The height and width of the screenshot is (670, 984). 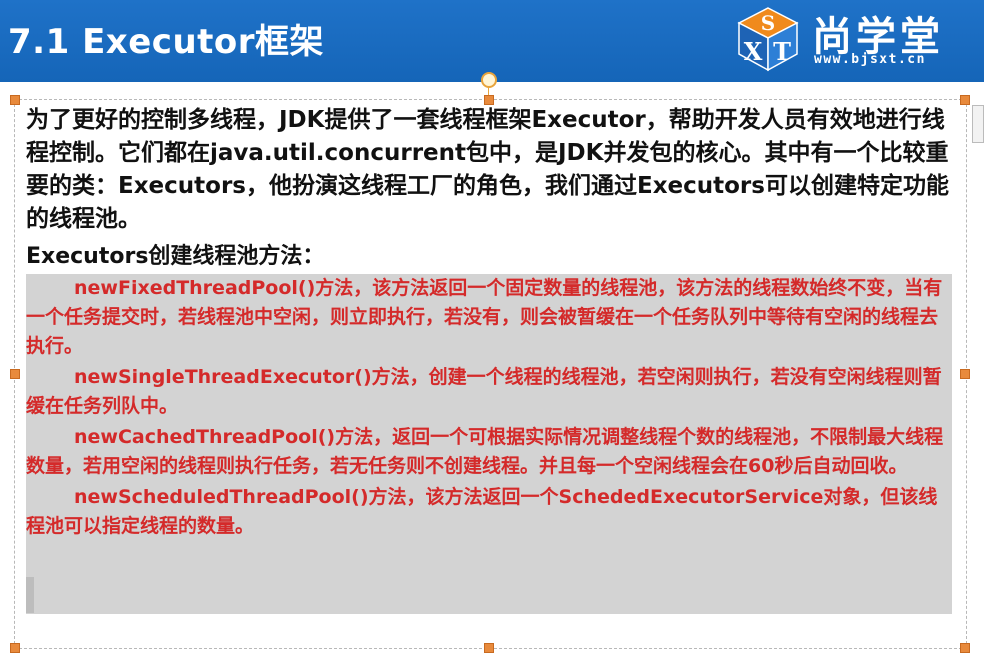 I want to click on method-name: newCachedThreadPool(), so click(x=205, y=437).